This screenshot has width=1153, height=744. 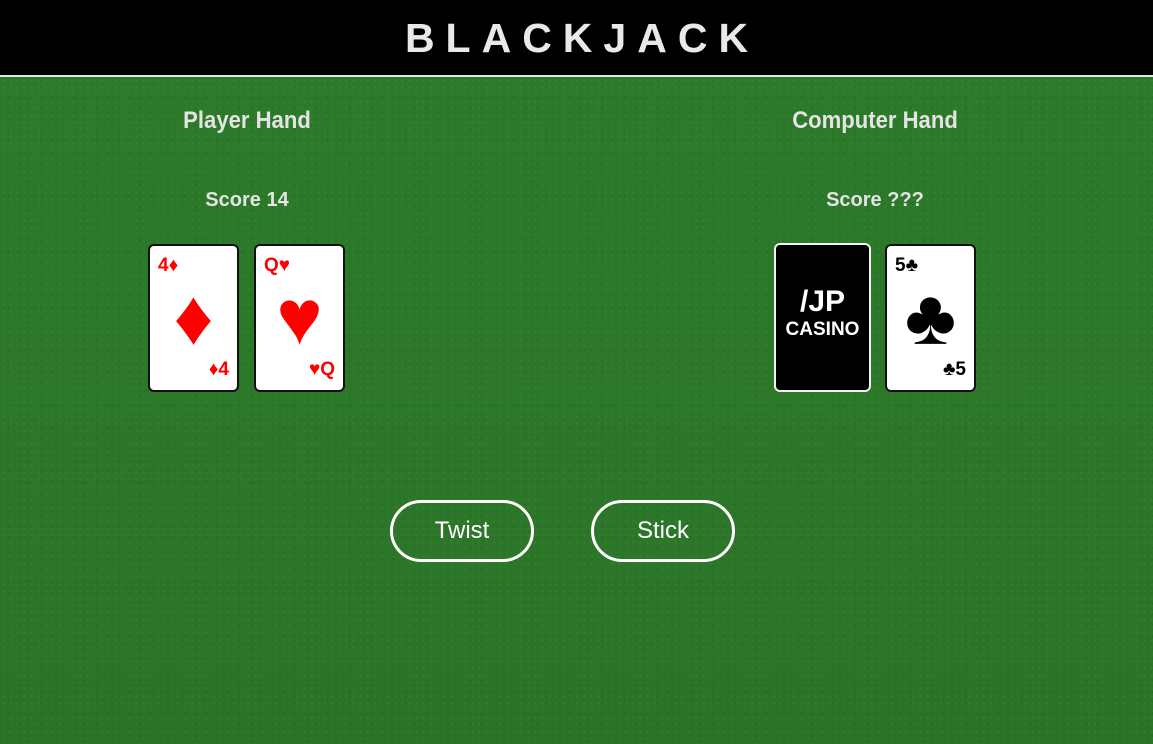 I want to click on computer-card-5-clubs: 5♣ ♣ ♣5, so click(x=930, y=318).